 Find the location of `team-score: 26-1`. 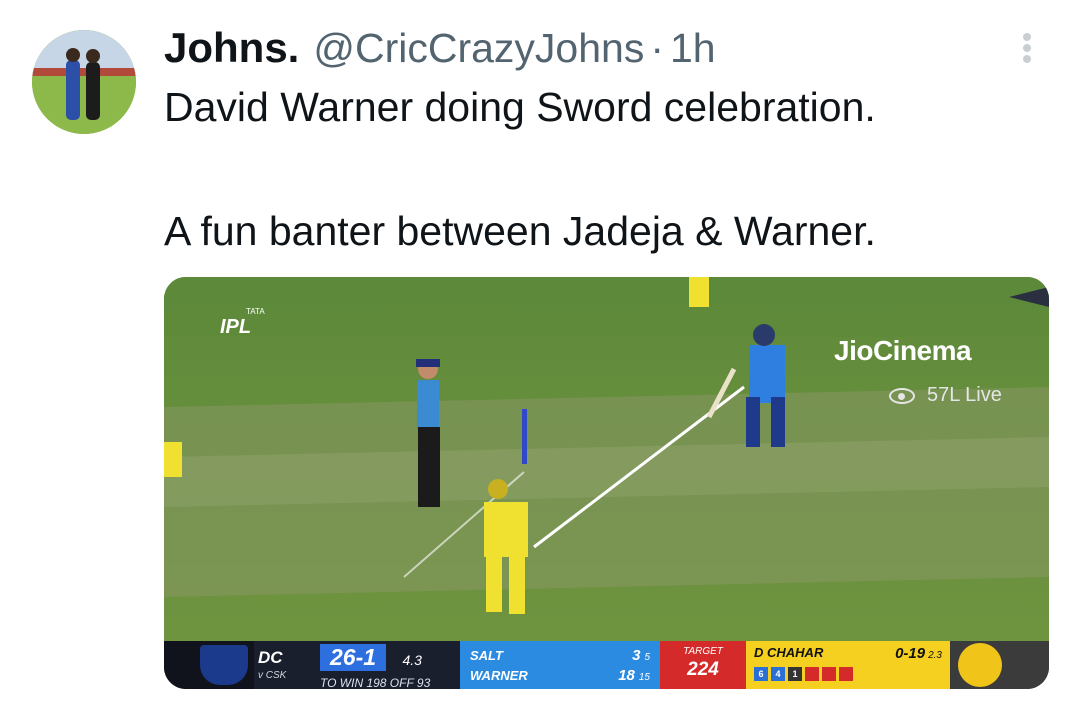

team-score: 26-1 is located at coordinates (353, 657).